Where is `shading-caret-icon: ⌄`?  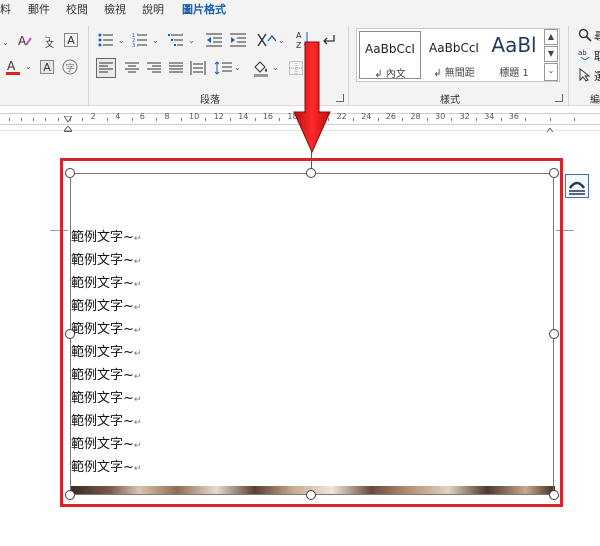 shading-caret-icon: ⌄ is located at coordinates (275, 67).